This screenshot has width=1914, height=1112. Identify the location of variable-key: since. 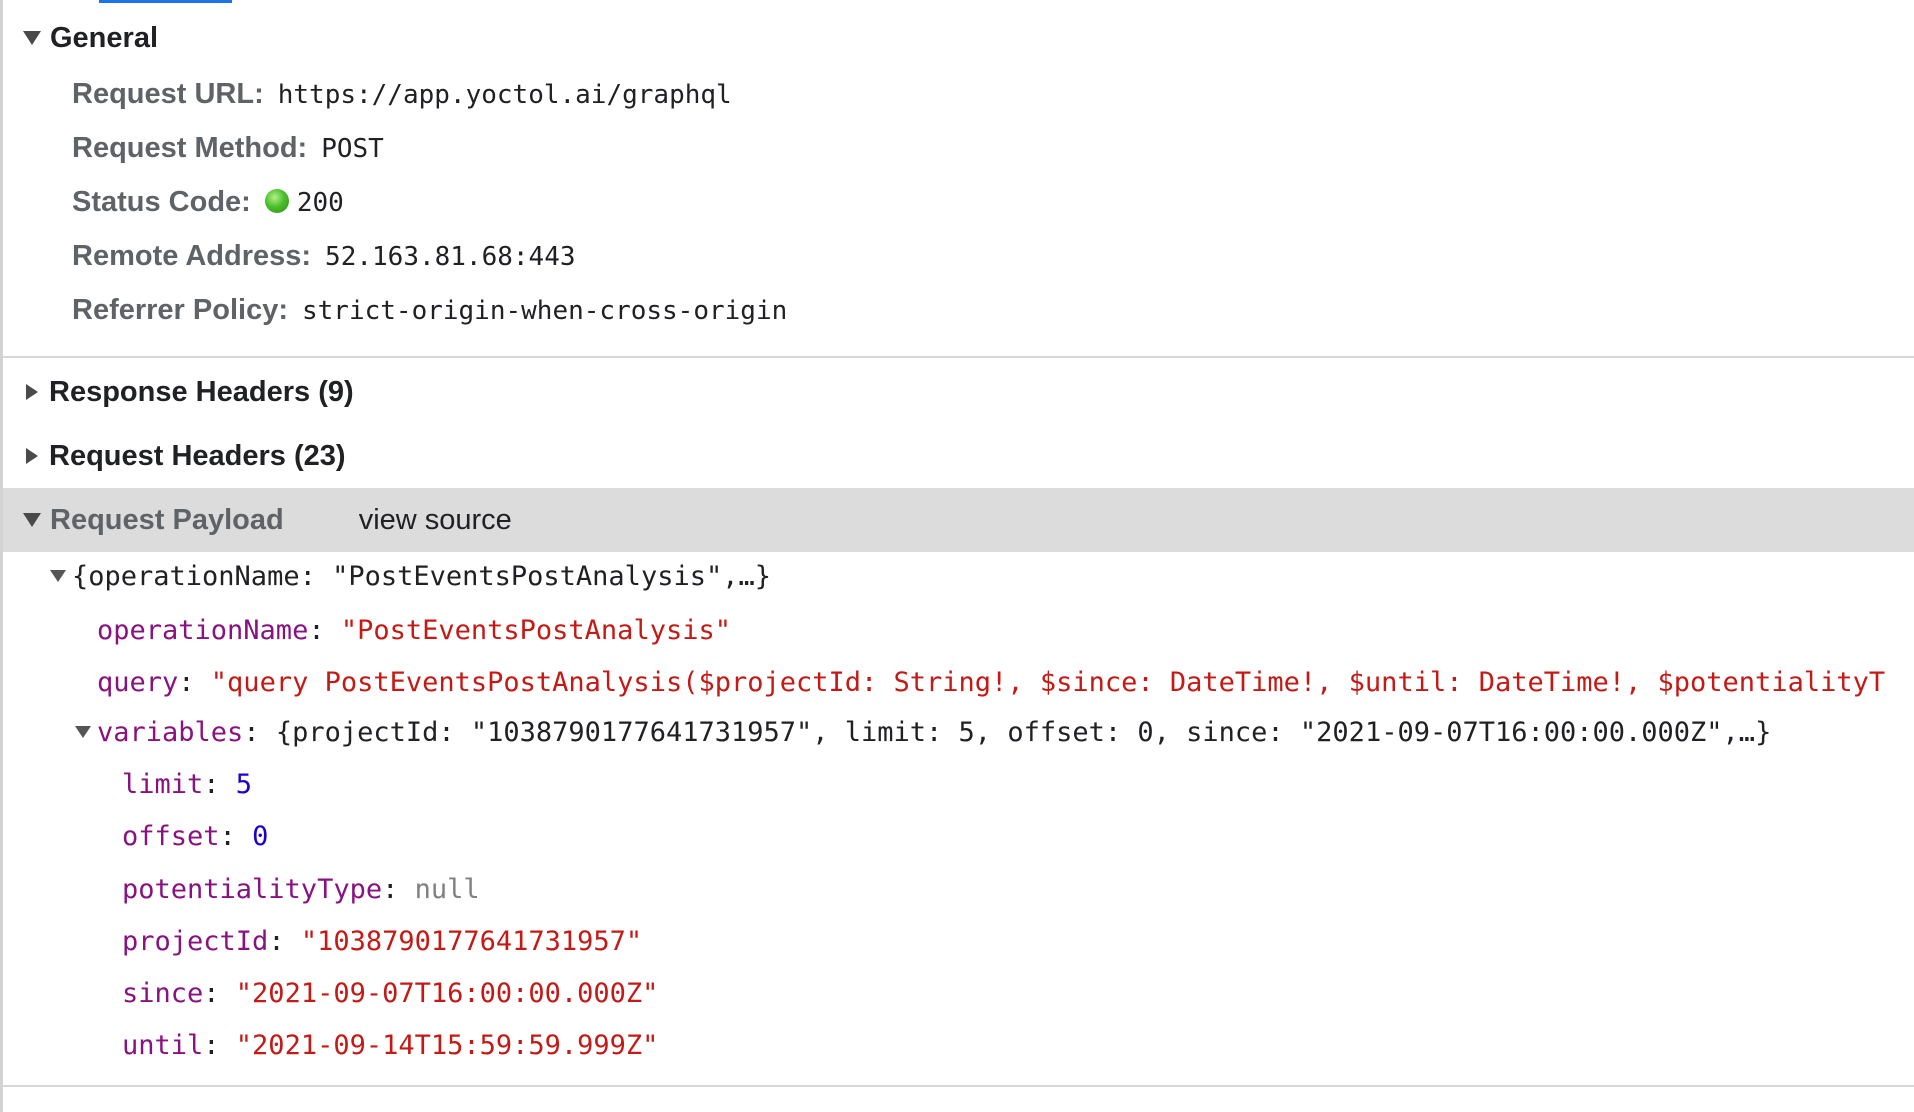
(163, 993).